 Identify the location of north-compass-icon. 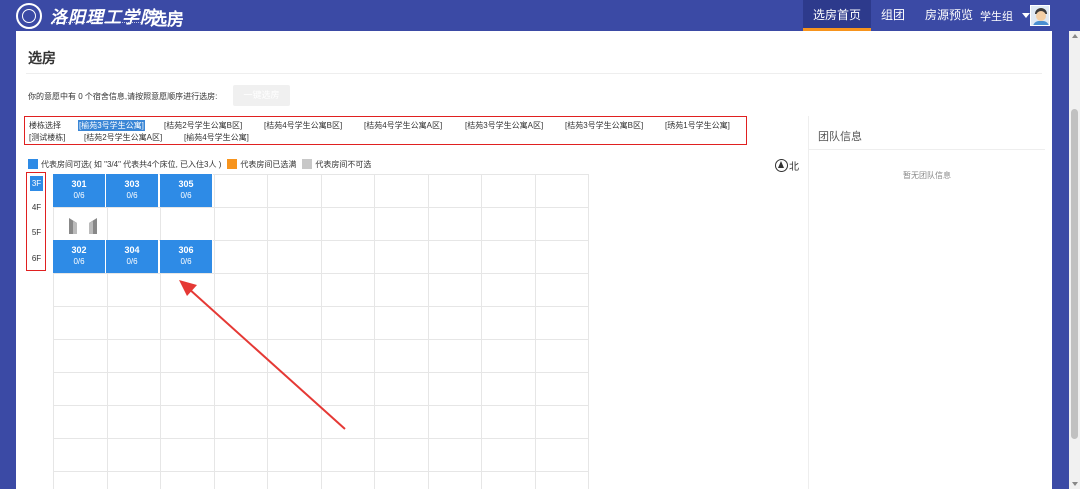
(781, 165).